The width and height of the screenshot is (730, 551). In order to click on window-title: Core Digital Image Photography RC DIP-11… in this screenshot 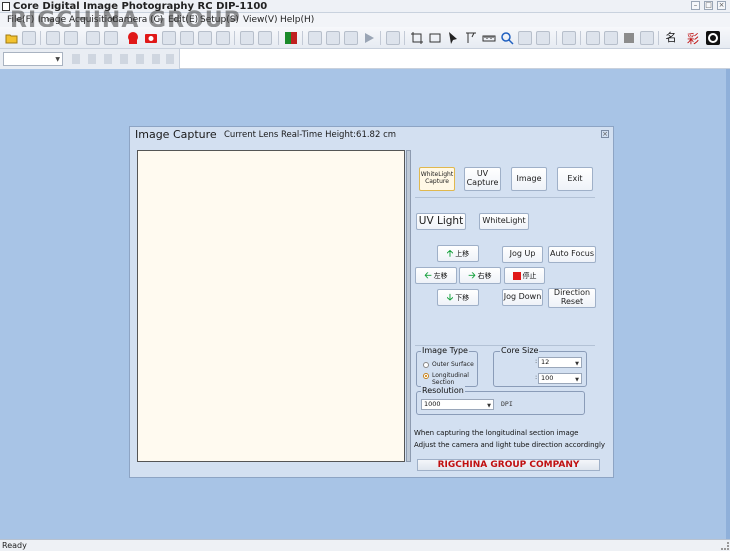, I will do `click(140, 6)`.